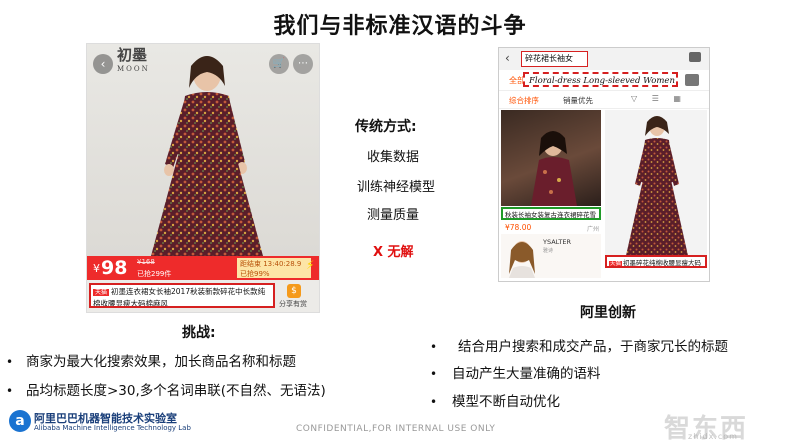  Describe the element at coordinates (554, 59) in the screenshot. I see `search-query-highlight: 碎花裙长袖女` at that location.